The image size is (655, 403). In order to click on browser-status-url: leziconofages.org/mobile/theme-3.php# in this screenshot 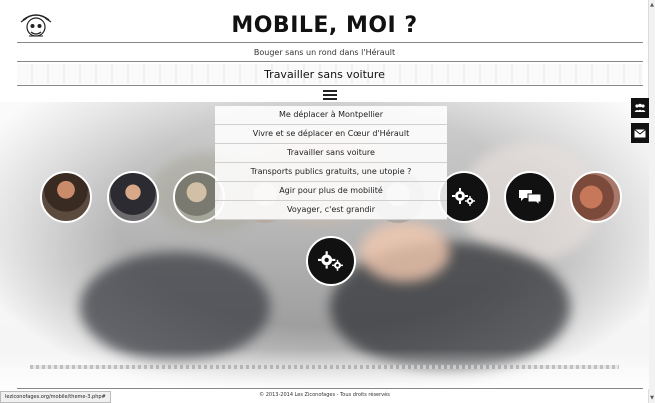, I will do `click(55, 397)`.